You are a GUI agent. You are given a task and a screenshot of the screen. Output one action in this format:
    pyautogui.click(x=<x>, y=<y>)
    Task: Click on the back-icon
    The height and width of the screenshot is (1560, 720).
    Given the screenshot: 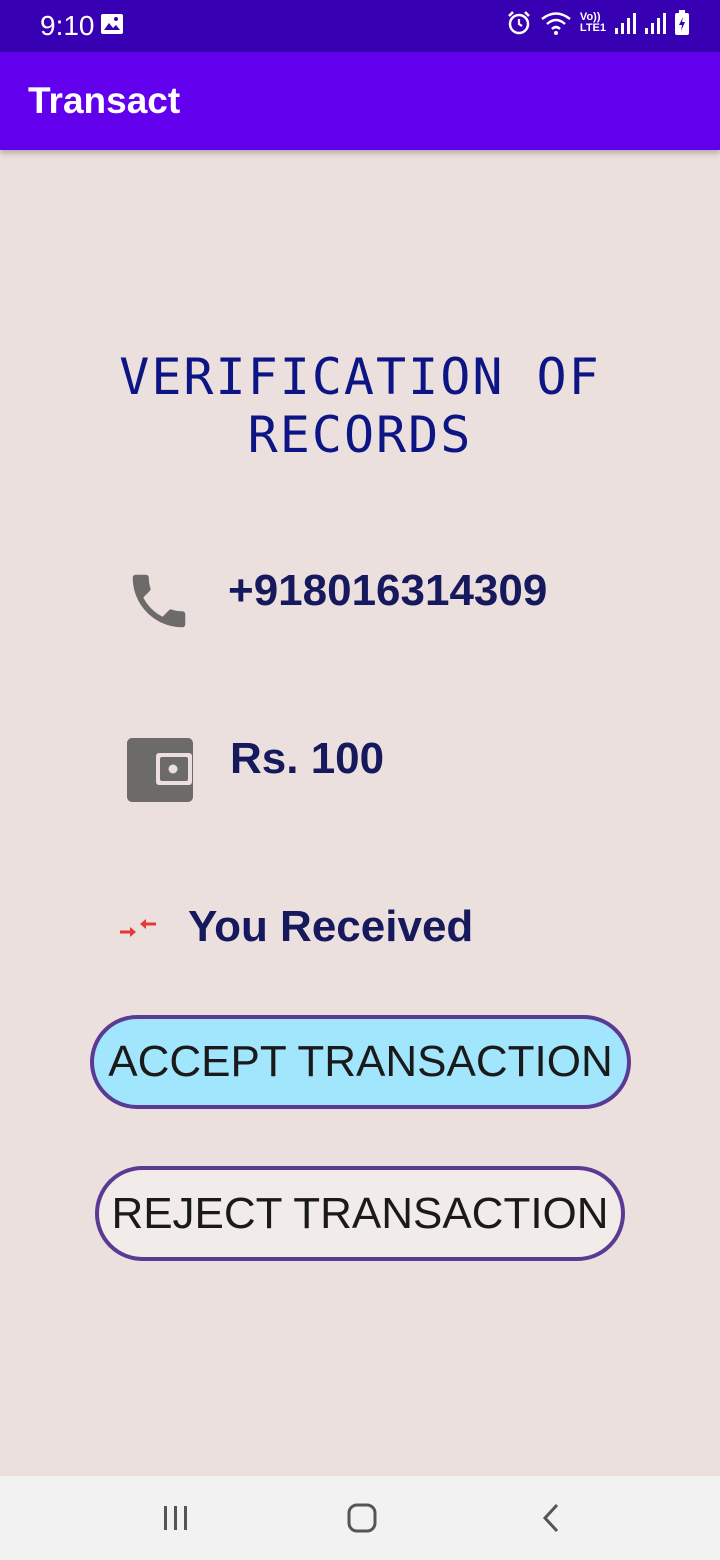 What is the action you would take?
    pyautogui.click(x=551, y=1520)
    